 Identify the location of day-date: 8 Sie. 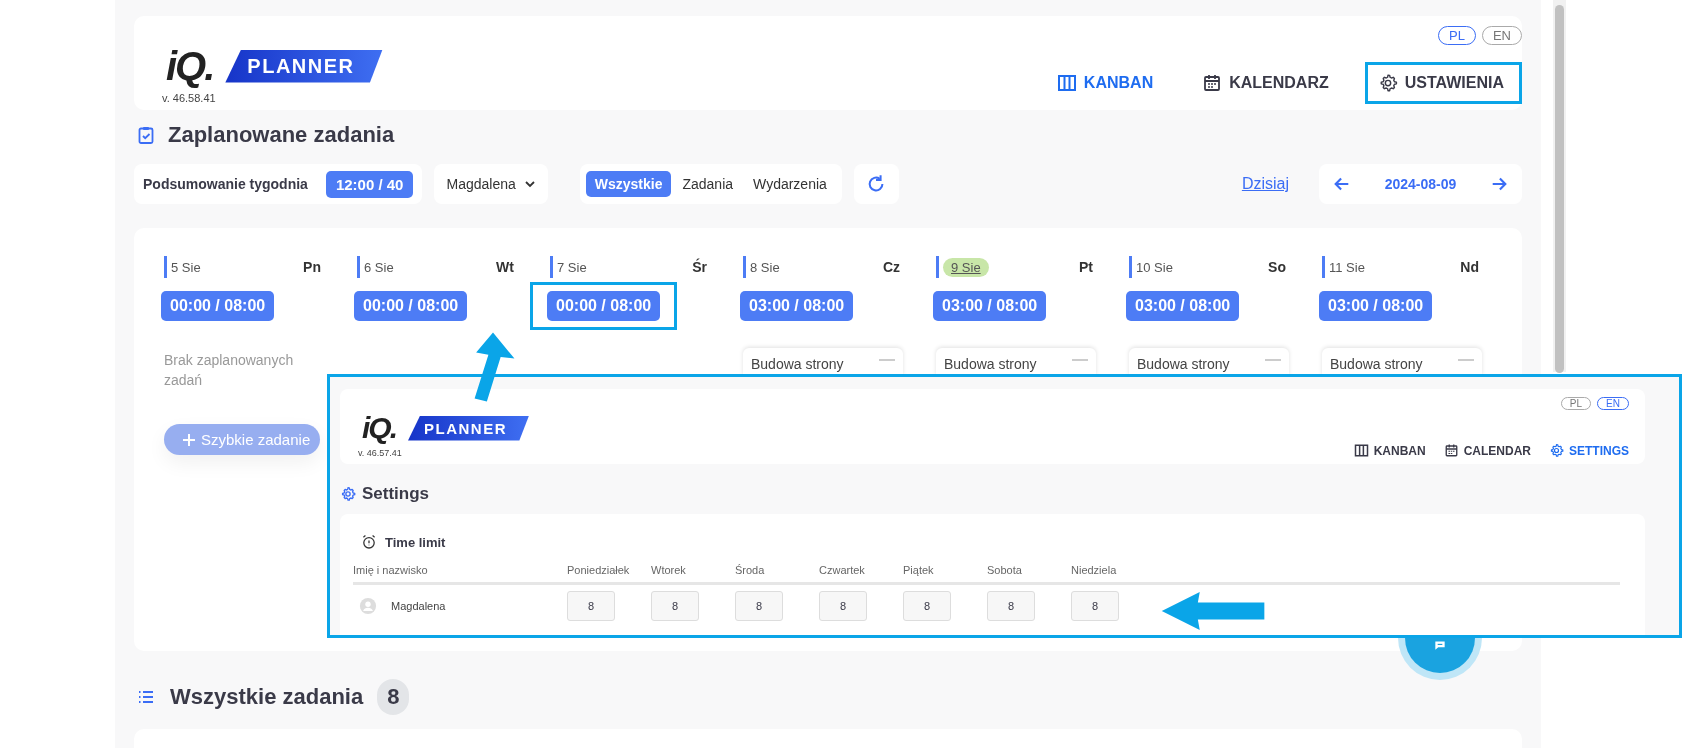
(765, 267).